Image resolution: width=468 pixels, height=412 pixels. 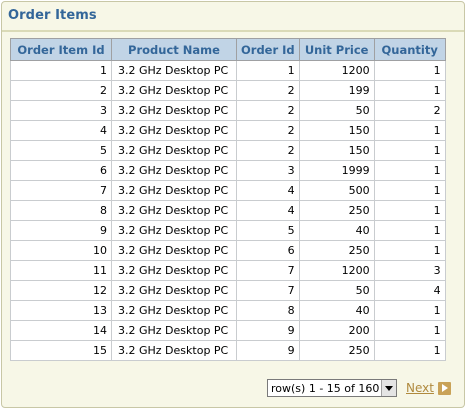 What do you see at coordinates (61, 90) in the screenshot?
I see `cell-order-item-id: 2` at bounding box center [61, 90].